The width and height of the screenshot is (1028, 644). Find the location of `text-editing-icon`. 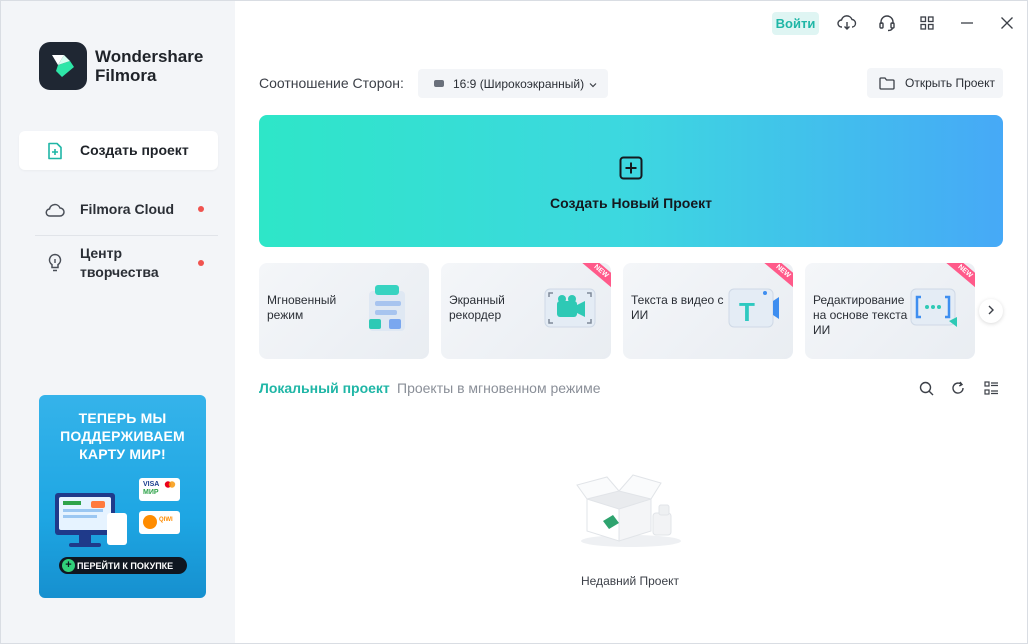

text-editing-icon is located at coordinates (934, 310).